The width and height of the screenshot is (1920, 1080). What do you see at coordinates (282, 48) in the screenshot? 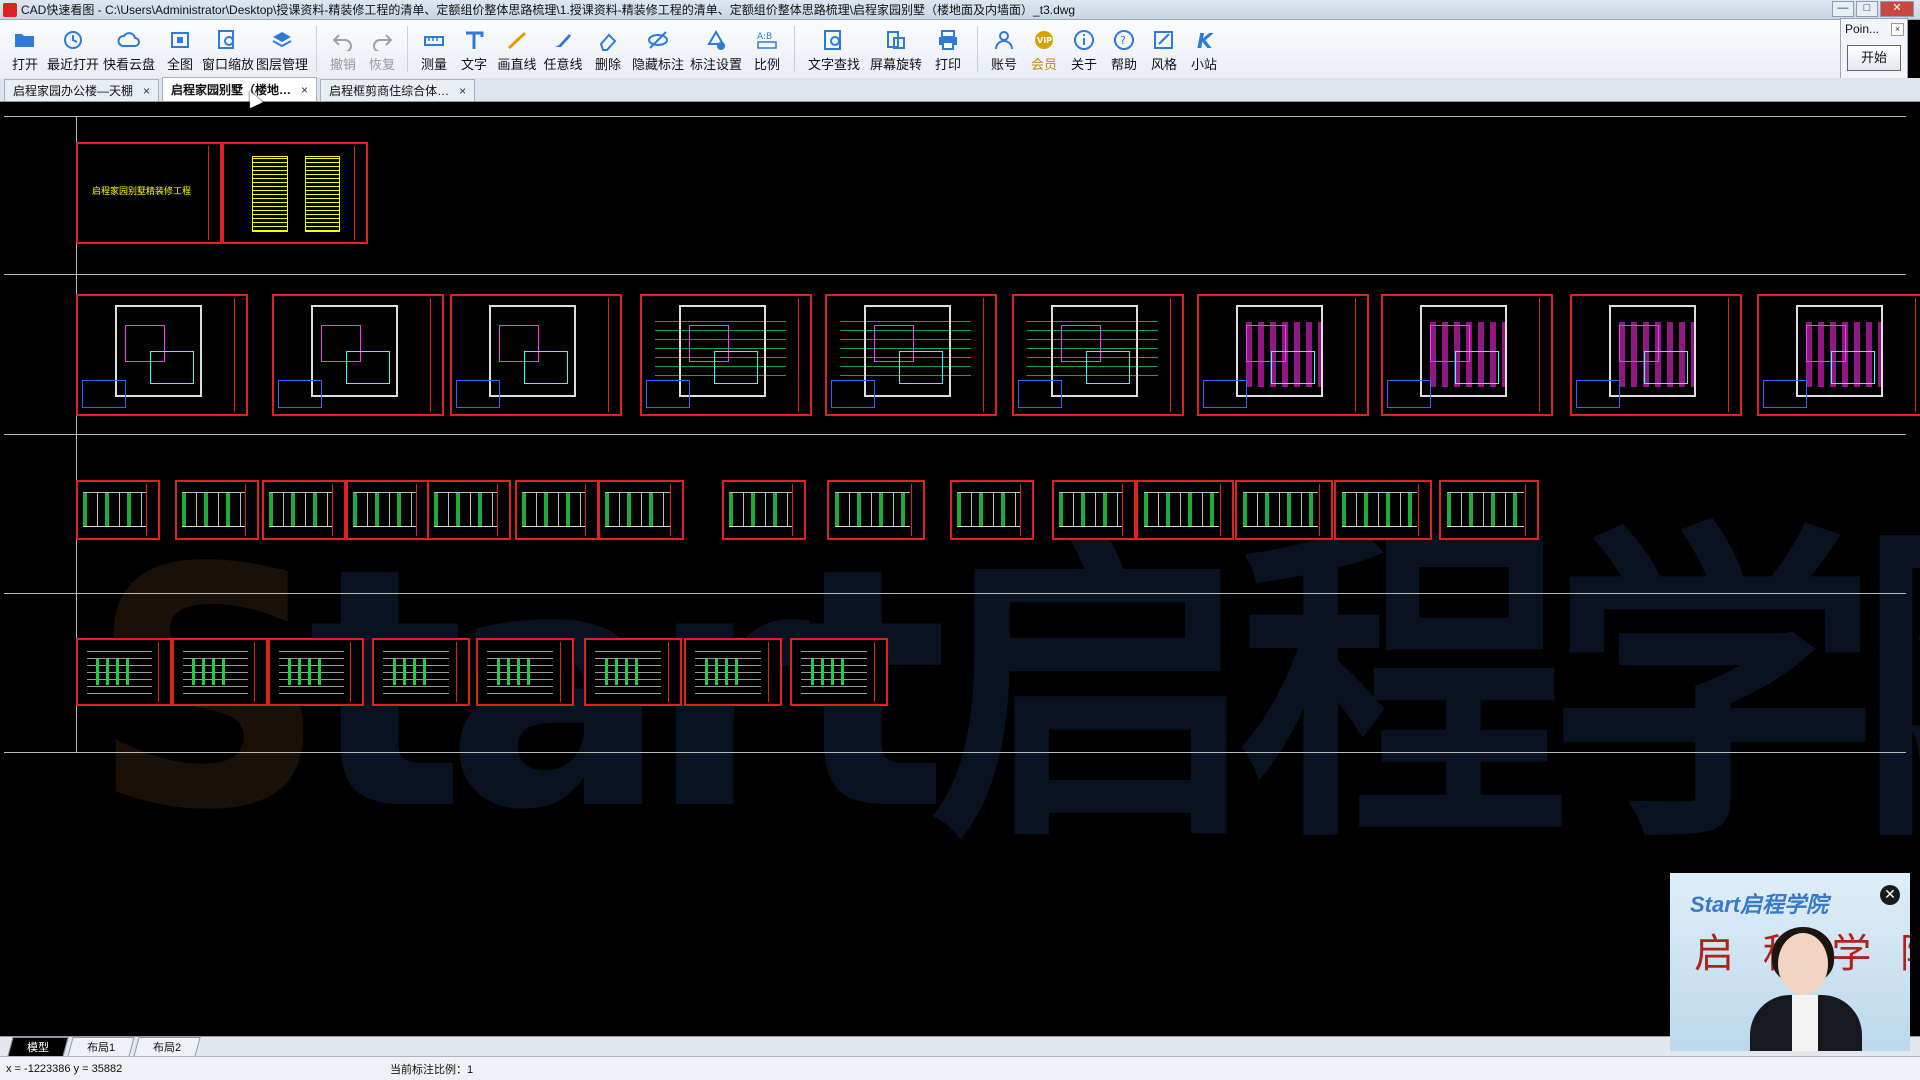
I see `toolbar-button-layers: 图层管理` at bounding box center [282, 48].